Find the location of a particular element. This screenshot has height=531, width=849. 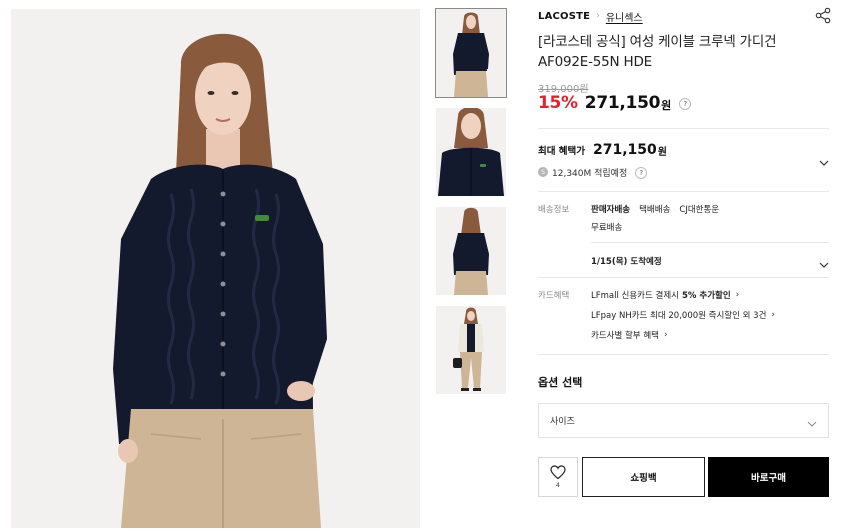

brand-link: LACOSTE is located at coordinates (564, 16).